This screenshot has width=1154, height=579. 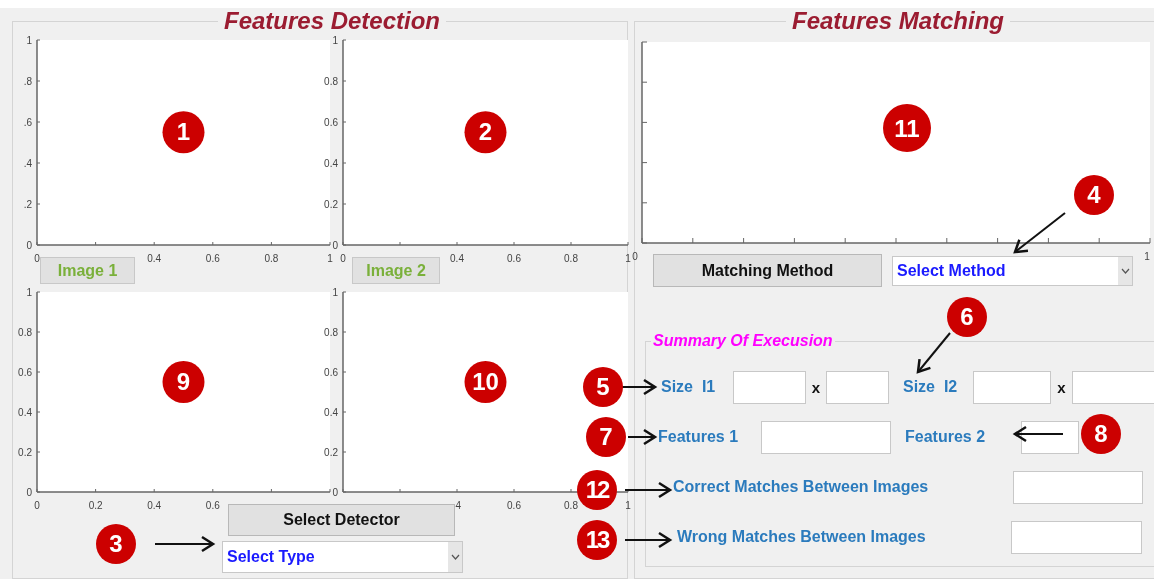 I want to click on panel-title: Features Detection, so click(x=332, y=21).